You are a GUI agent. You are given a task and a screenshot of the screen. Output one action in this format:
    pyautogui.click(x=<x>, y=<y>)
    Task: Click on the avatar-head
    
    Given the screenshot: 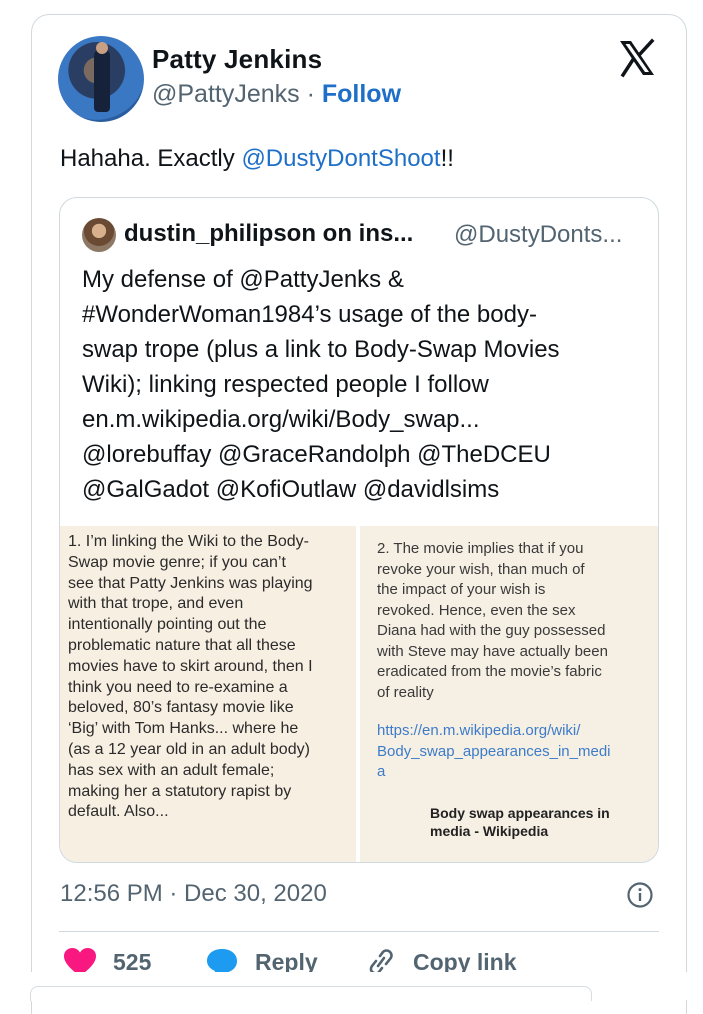 What is the action you would take?
    pyautogui.click(x=102, y=48)
    